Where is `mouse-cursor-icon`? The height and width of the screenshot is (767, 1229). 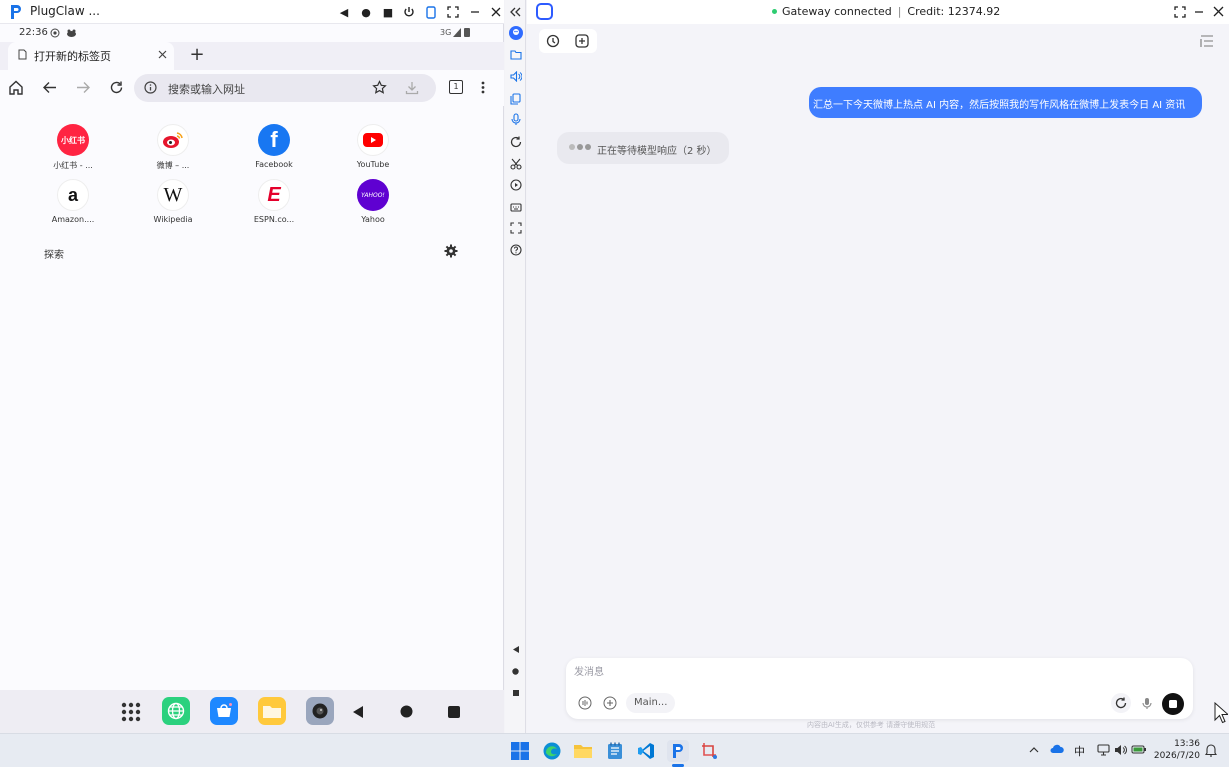
mouse-cursor-icon is located at coordinates (1221, 713).